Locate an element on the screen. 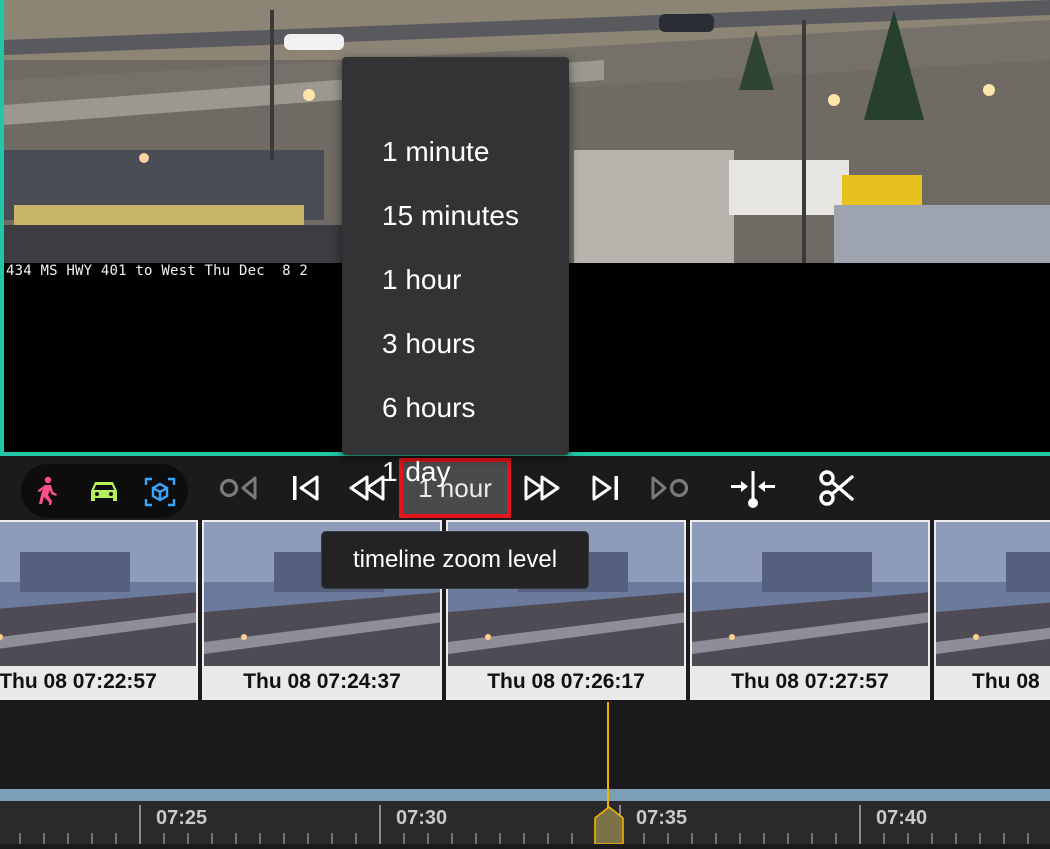 The image size is (1050, 849). detection-filter-group is located at coordinates (104, 491).